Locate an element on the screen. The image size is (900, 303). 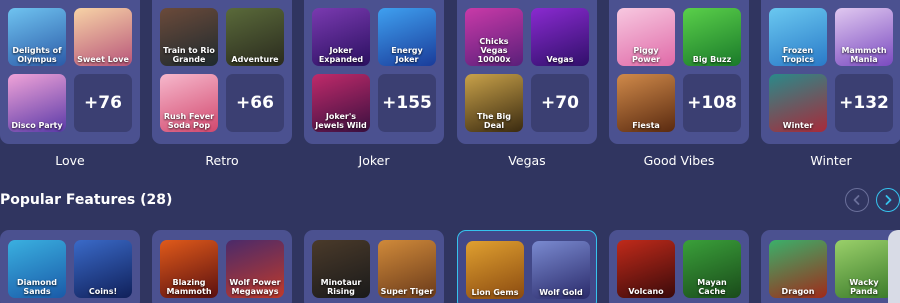
feature-card: Volcano Mayan Cache is located at coordinates (679, 266).